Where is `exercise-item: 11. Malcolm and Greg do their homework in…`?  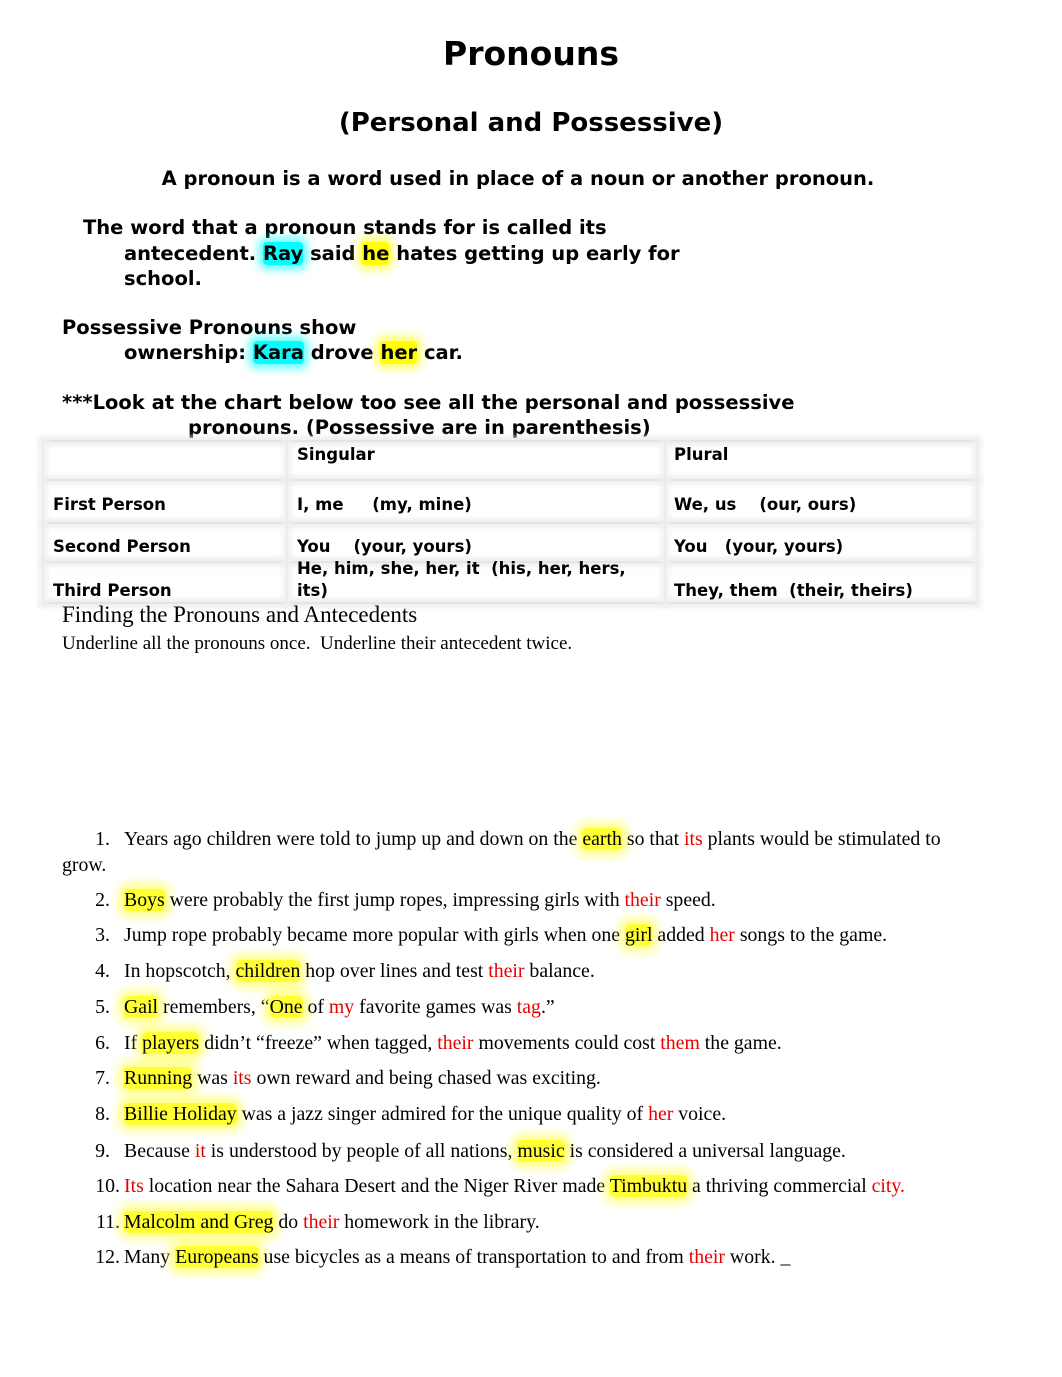 exercise-item: 11. Malcolm and Greg do their homework in… is located at coordinates (532, 1222).